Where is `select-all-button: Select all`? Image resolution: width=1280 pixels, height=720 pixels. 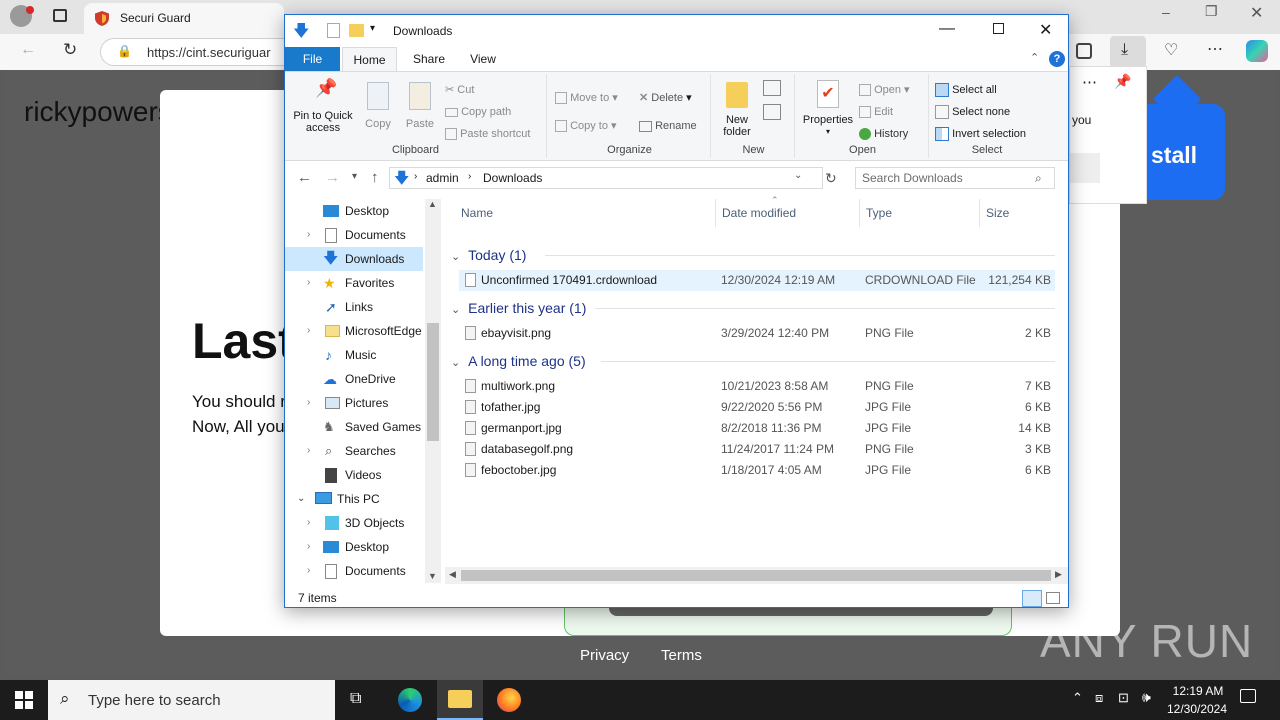 select-all-button: Select all is located at coordinates (966, 90).